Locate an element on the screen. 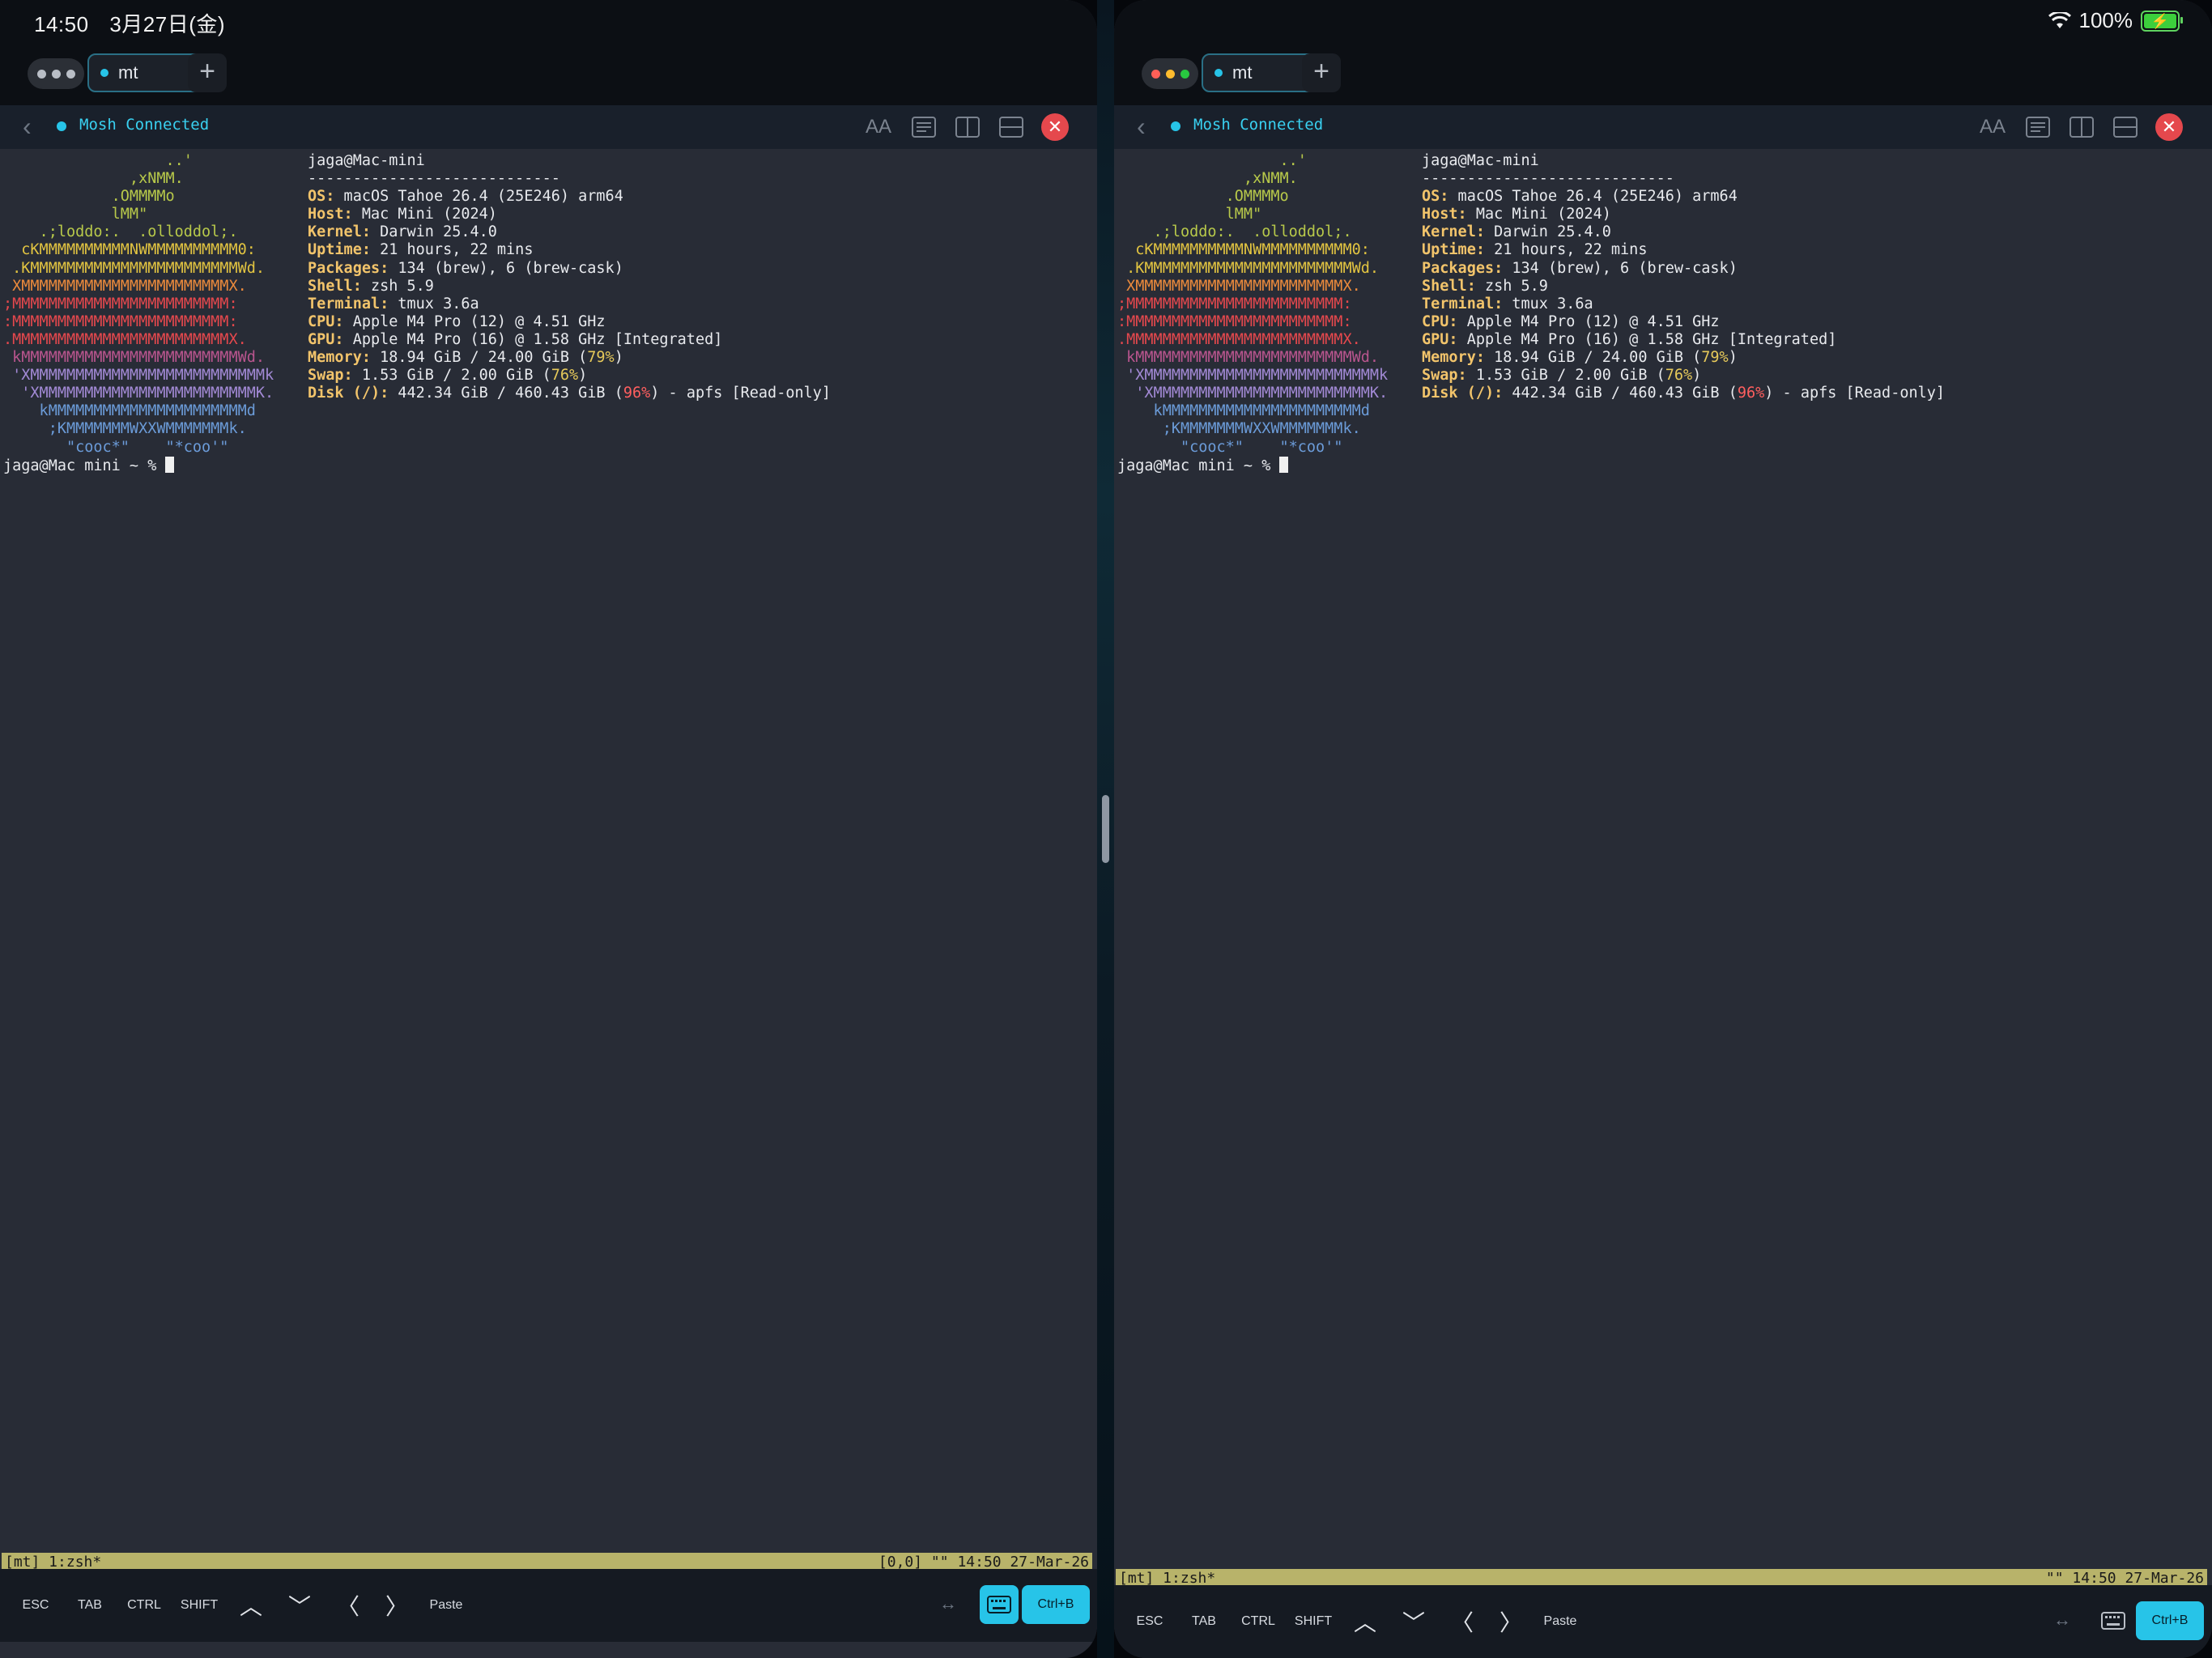  status-time: 14:50 is located at coordinates (62, 24).